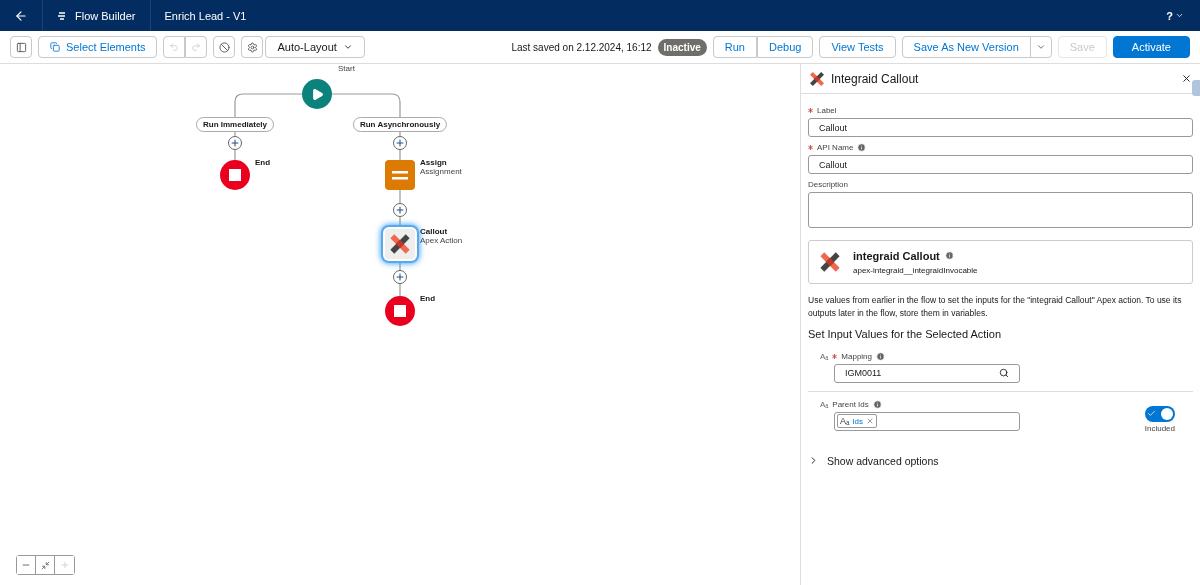 The image size is (1200, 585). I want to click on last-saved-text: Last saved on 2.12.2024, 16:12, so click(581, 47).